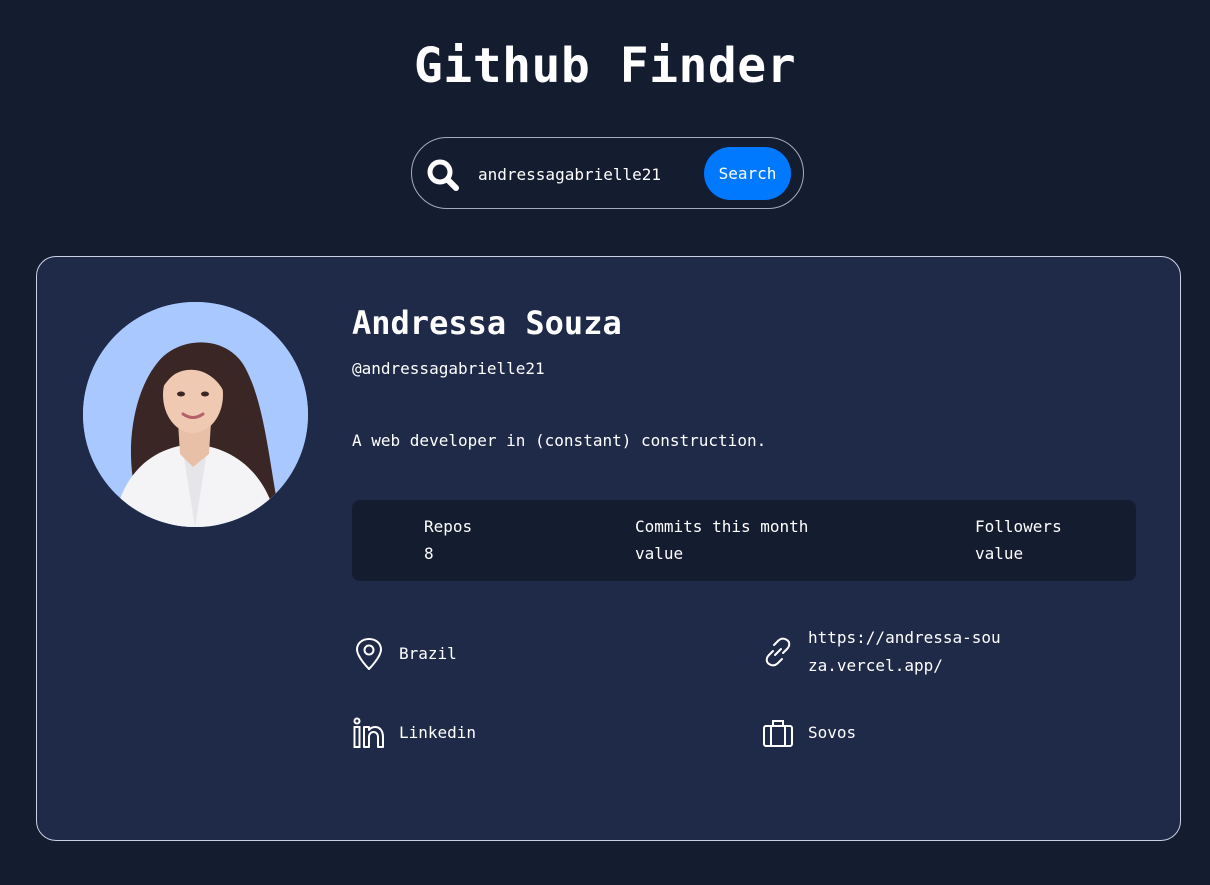 The width and height of the screenshot is (1210, 885). What do you see at coordinates (722, 526) in the screenshot?
I see `stat-label: Commits this month` at bounding box center [722, 526].